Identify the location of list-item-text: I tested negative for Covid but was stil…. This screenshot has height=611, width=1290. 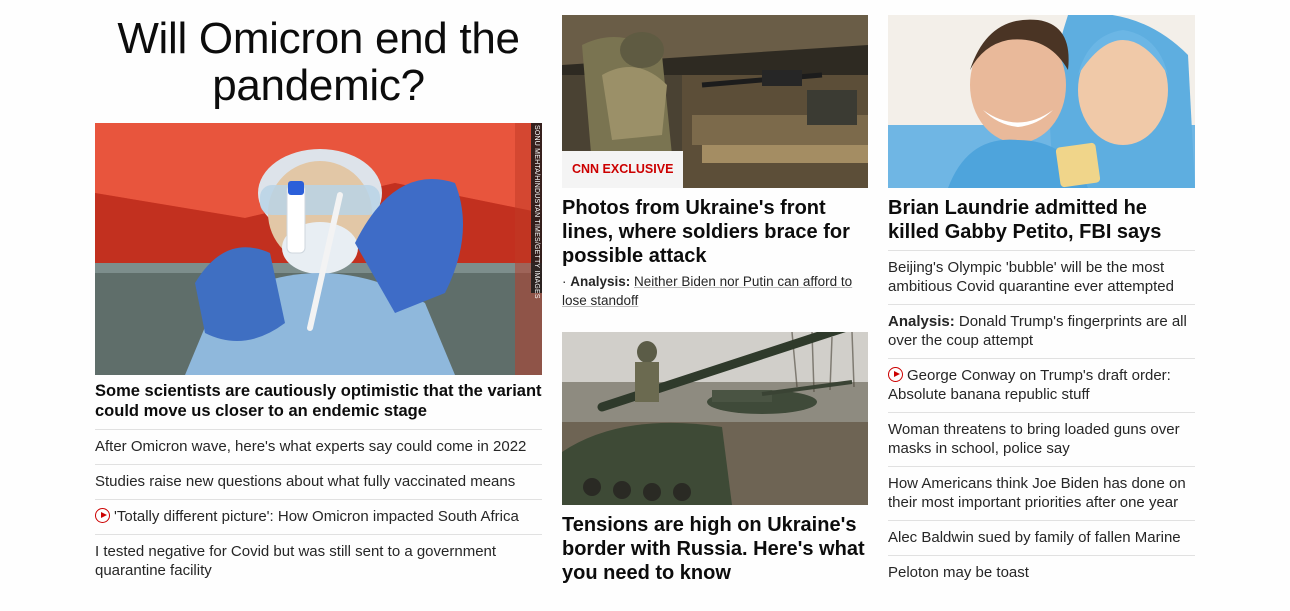
(295, 561).